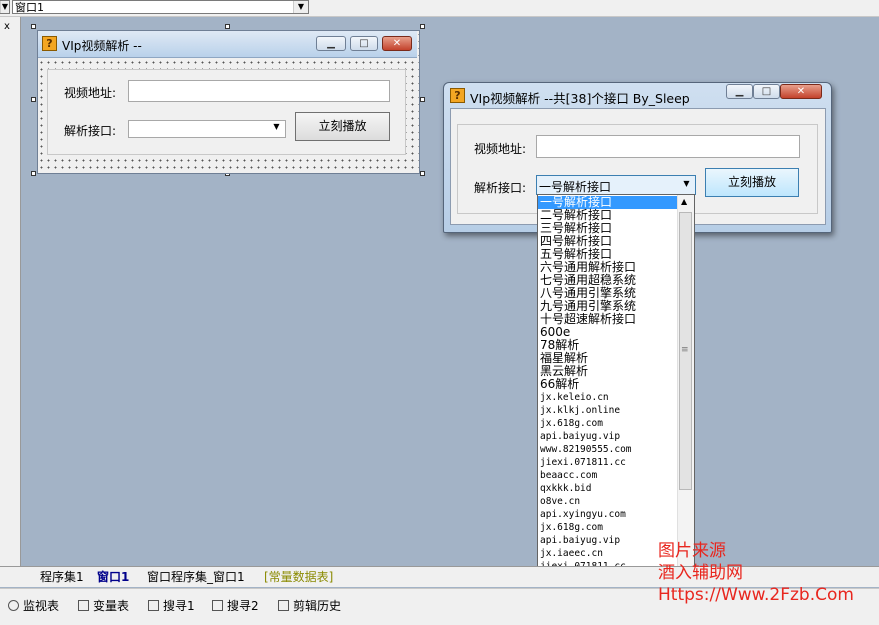  What do you see at coordinates (685, 350) in the screenshot?
I see `grip-icon: ≡` at bounding box center [685, 350].